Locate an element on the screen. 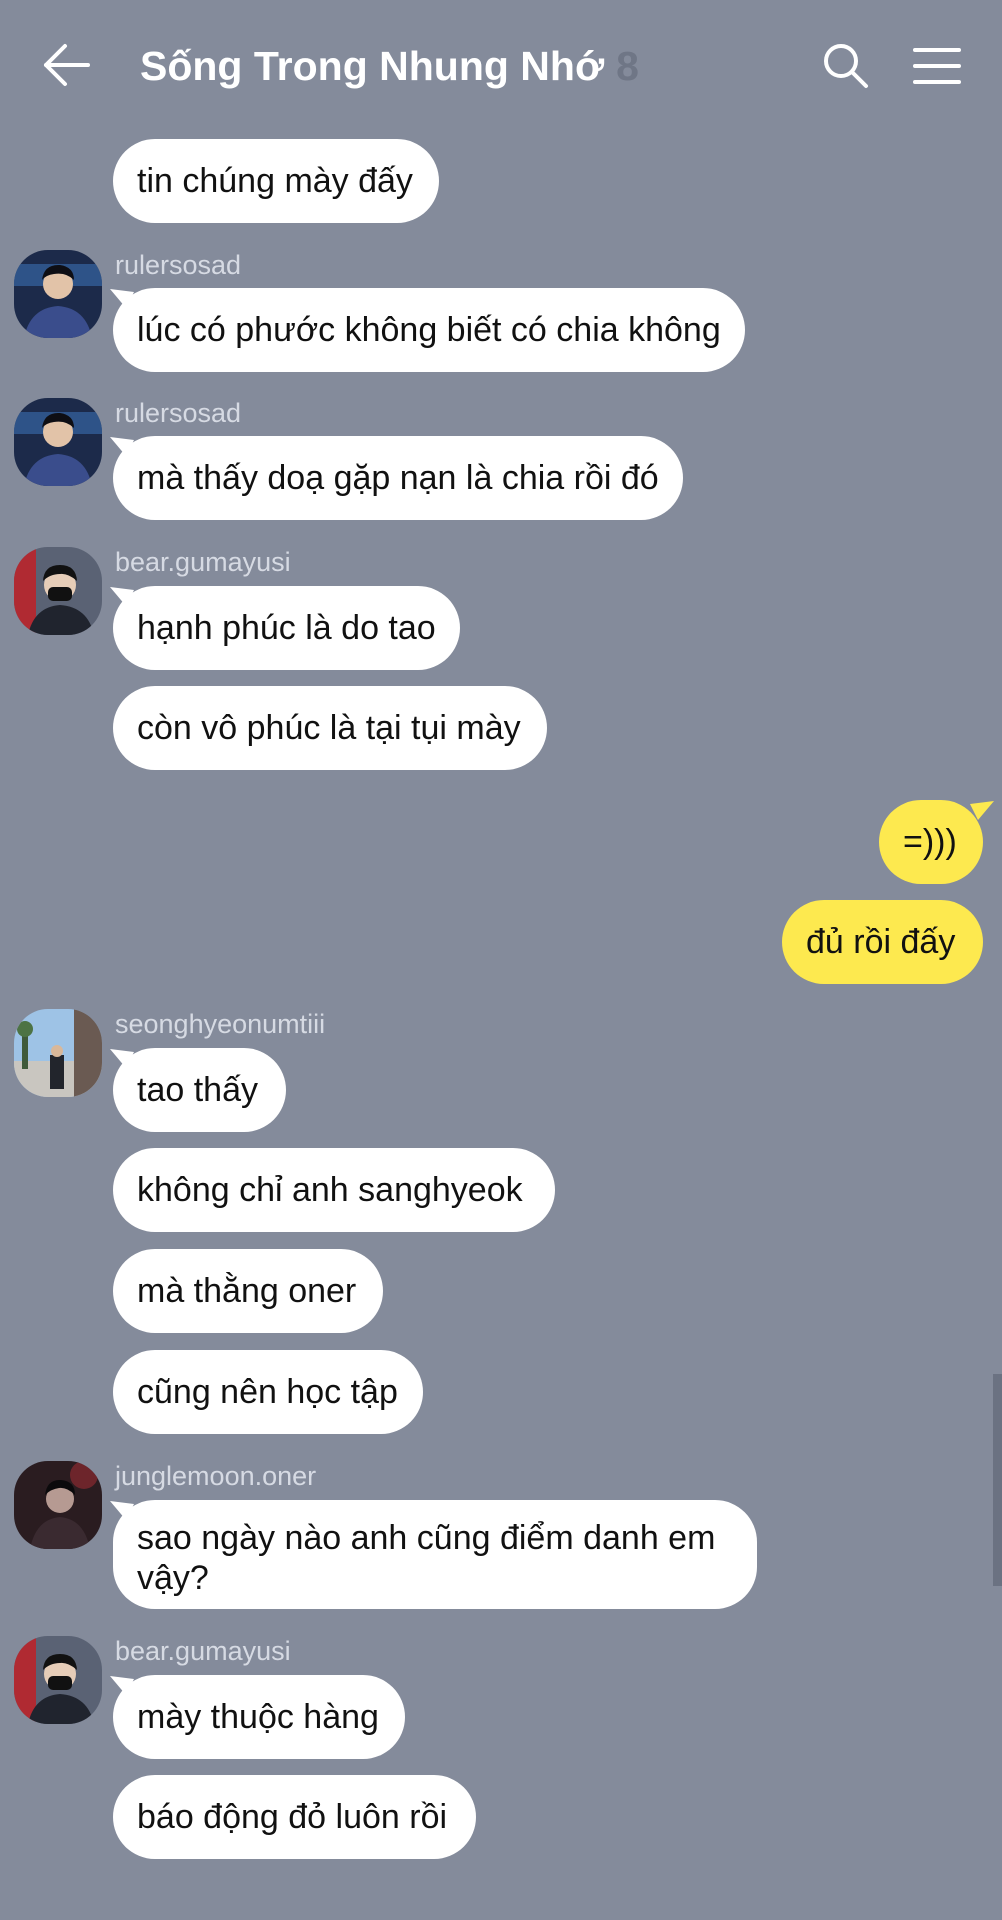 The image size is (1002, 1920). sender-name: junglemoon.oner is located at coordinates (216, 1476).